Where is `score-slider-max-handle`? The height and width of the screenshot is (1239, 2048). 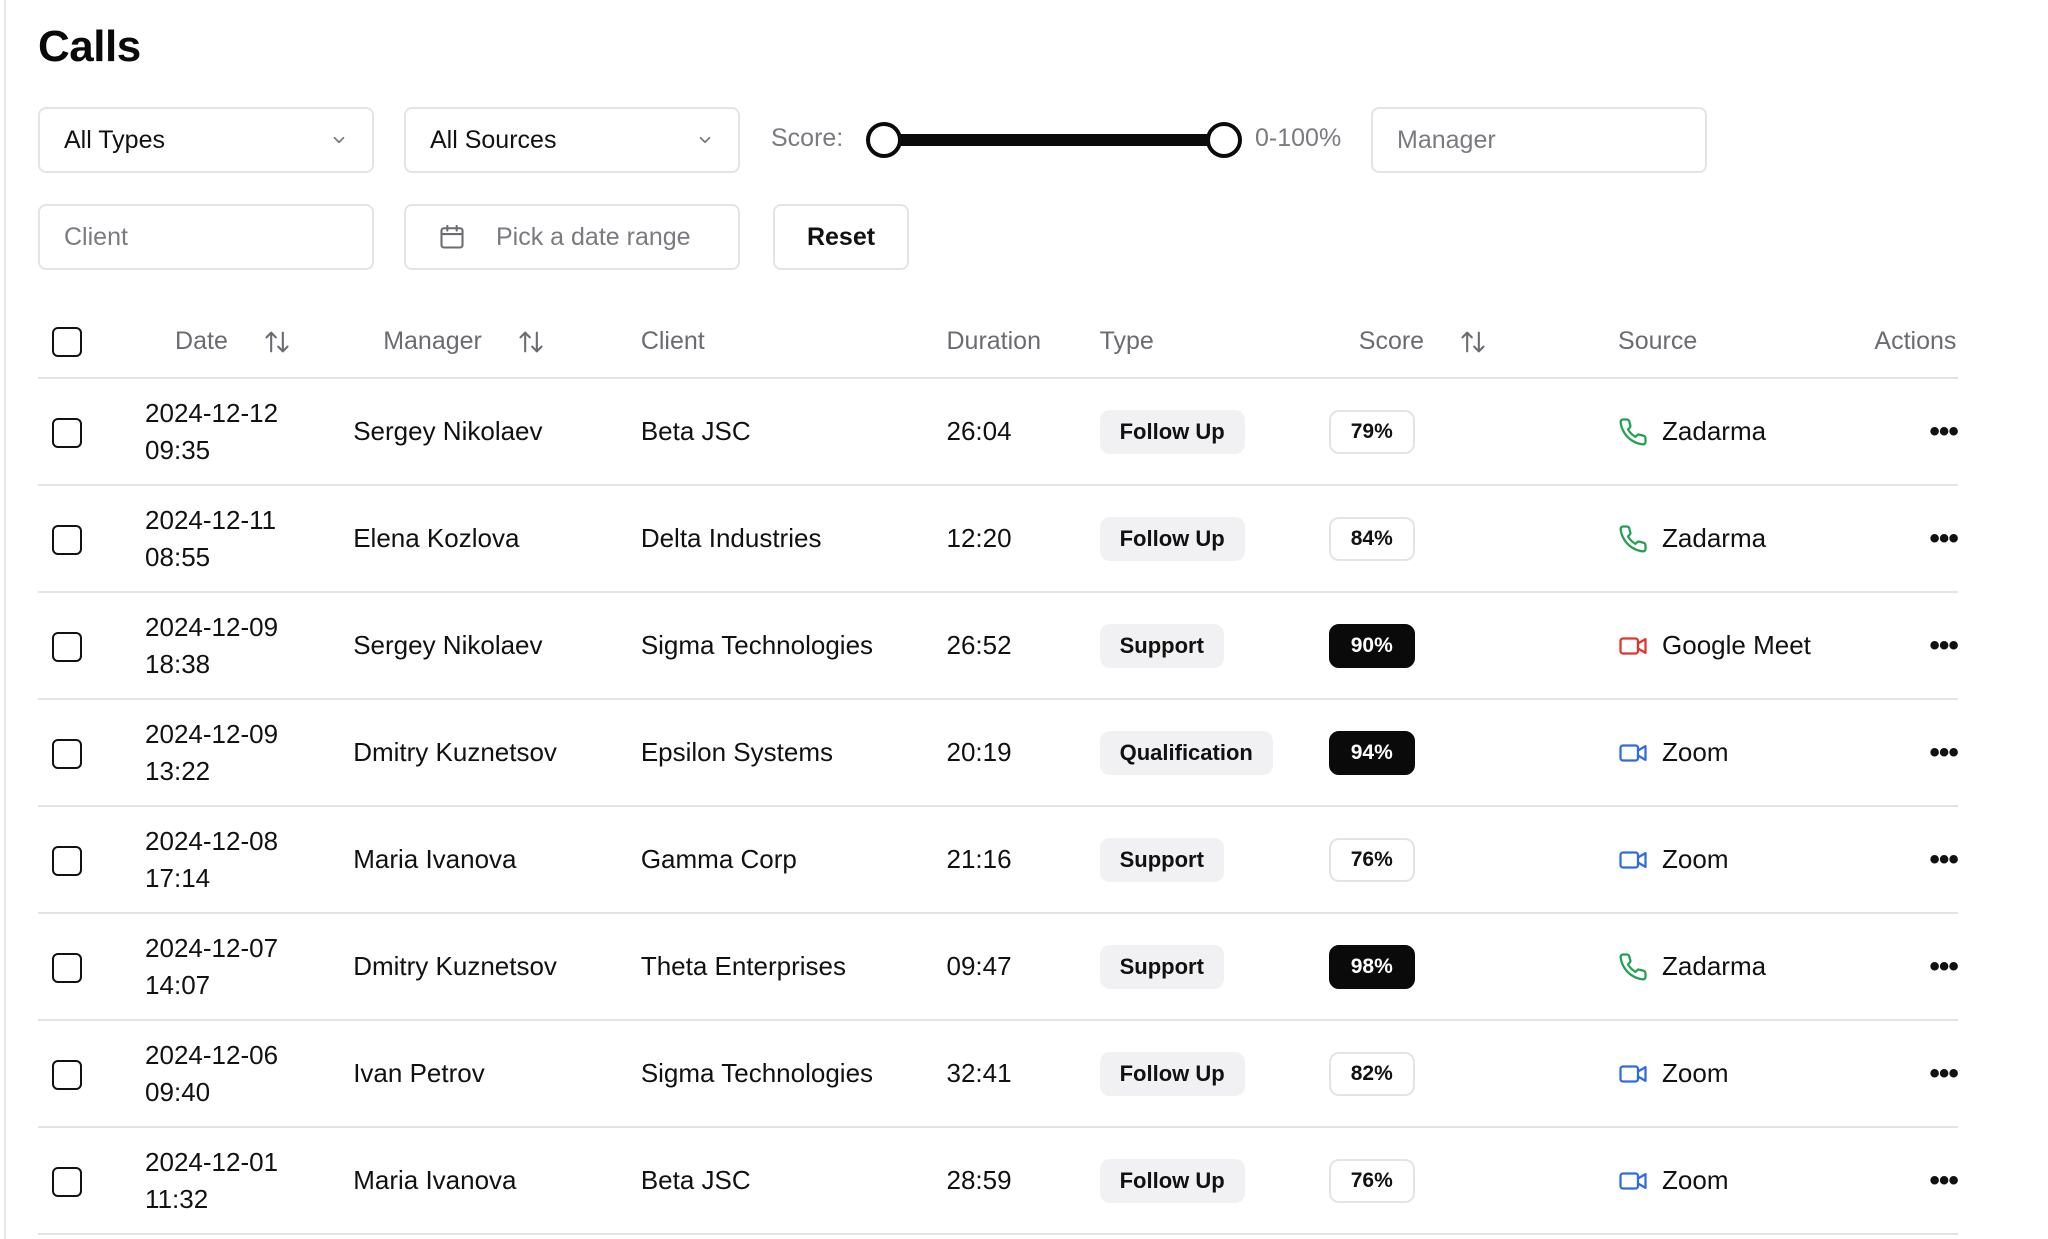
score-slider-max-handle is located at coordinates (1224, 140).